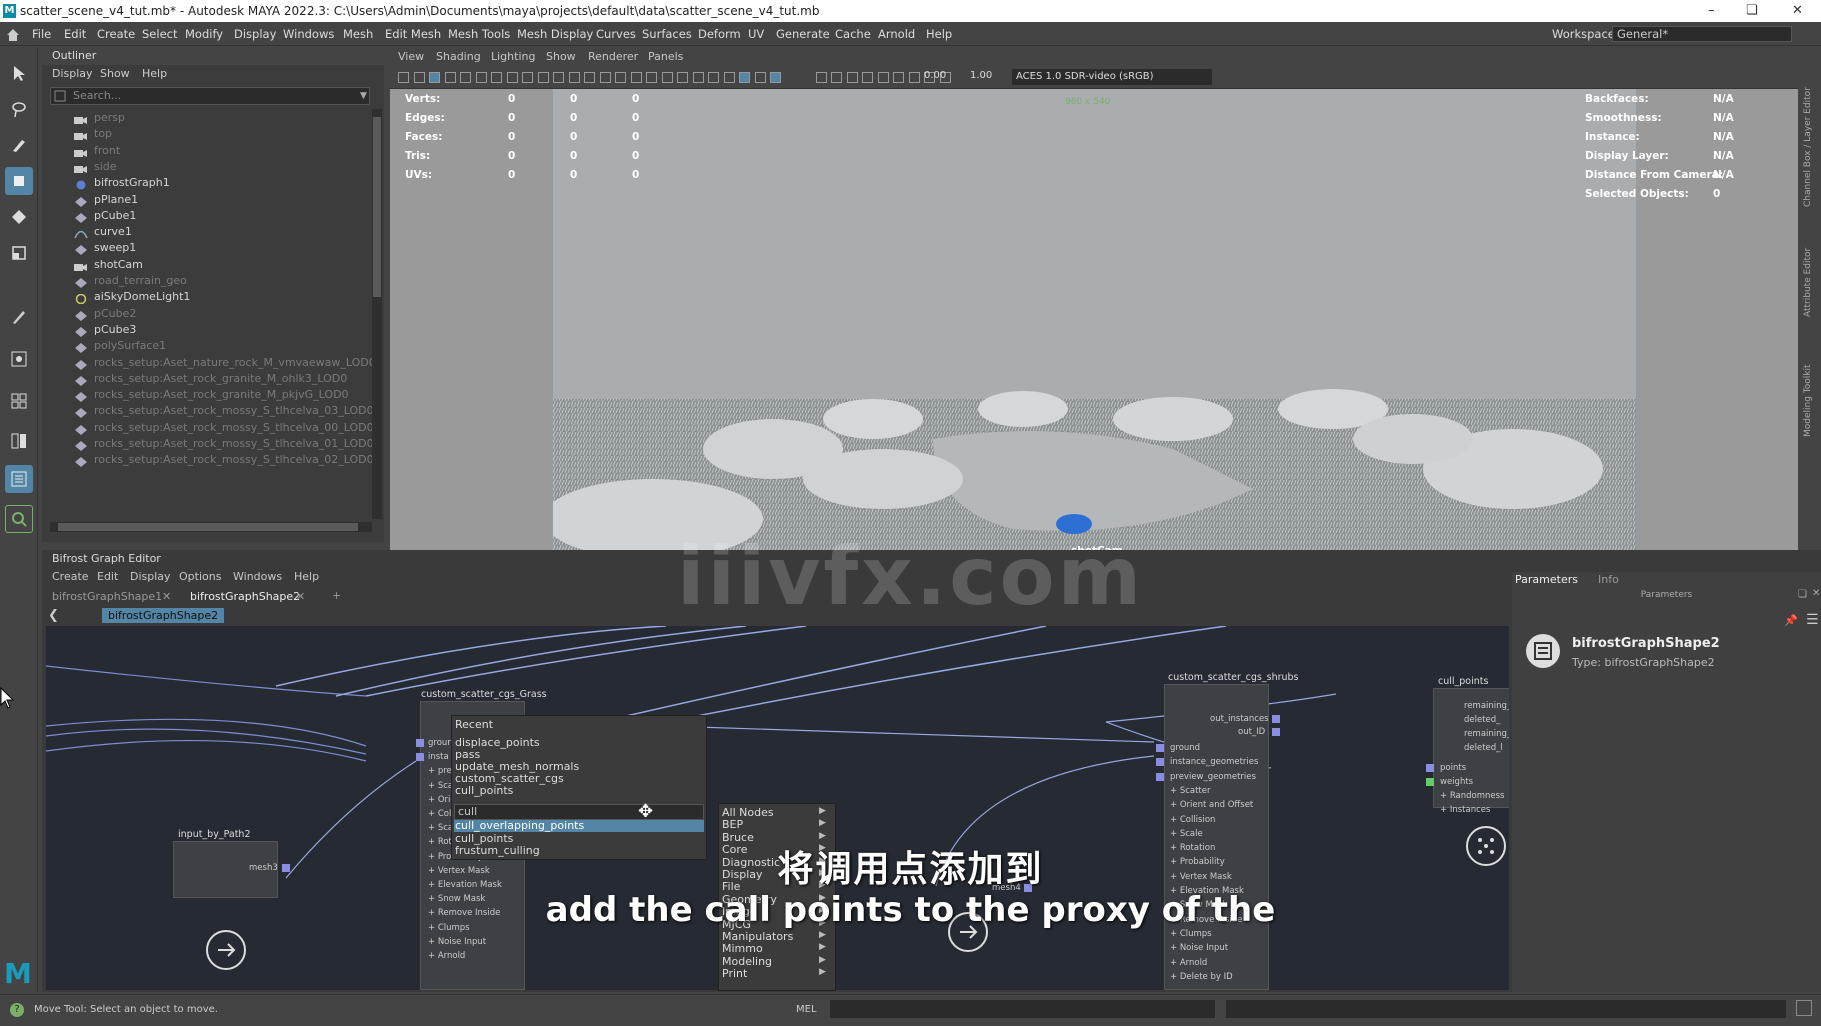  Describe the element at coordinates (616, 34) in the screenshot. I see `menu-curves: Curves` at that location.